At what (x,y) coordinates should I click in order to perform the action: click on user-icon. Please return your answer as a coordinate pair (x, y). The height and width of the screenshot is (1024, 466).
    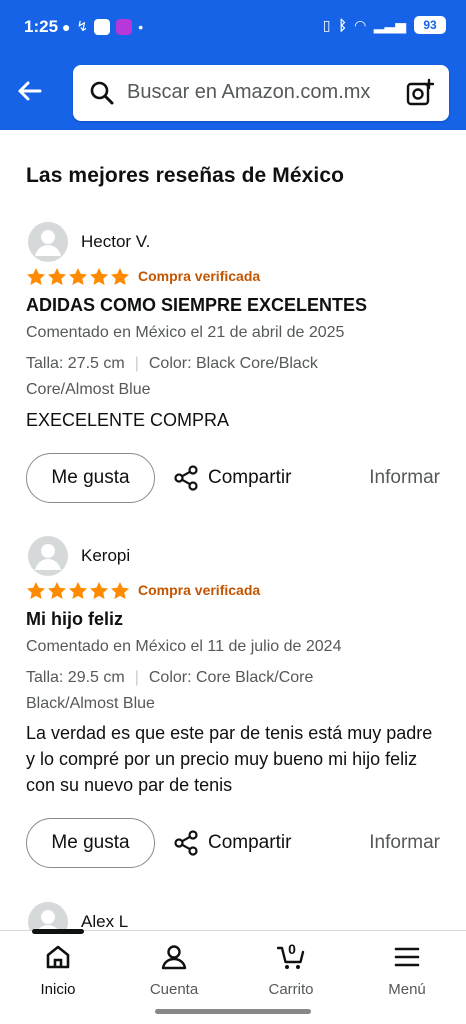
    Looking at the image, I should click on (174, 957).